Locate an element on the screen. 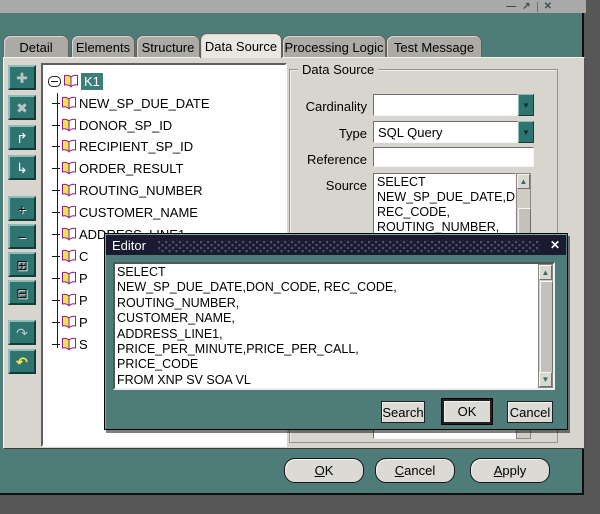  editor-close-icon: ✕ is located at coordinates (555, 245).